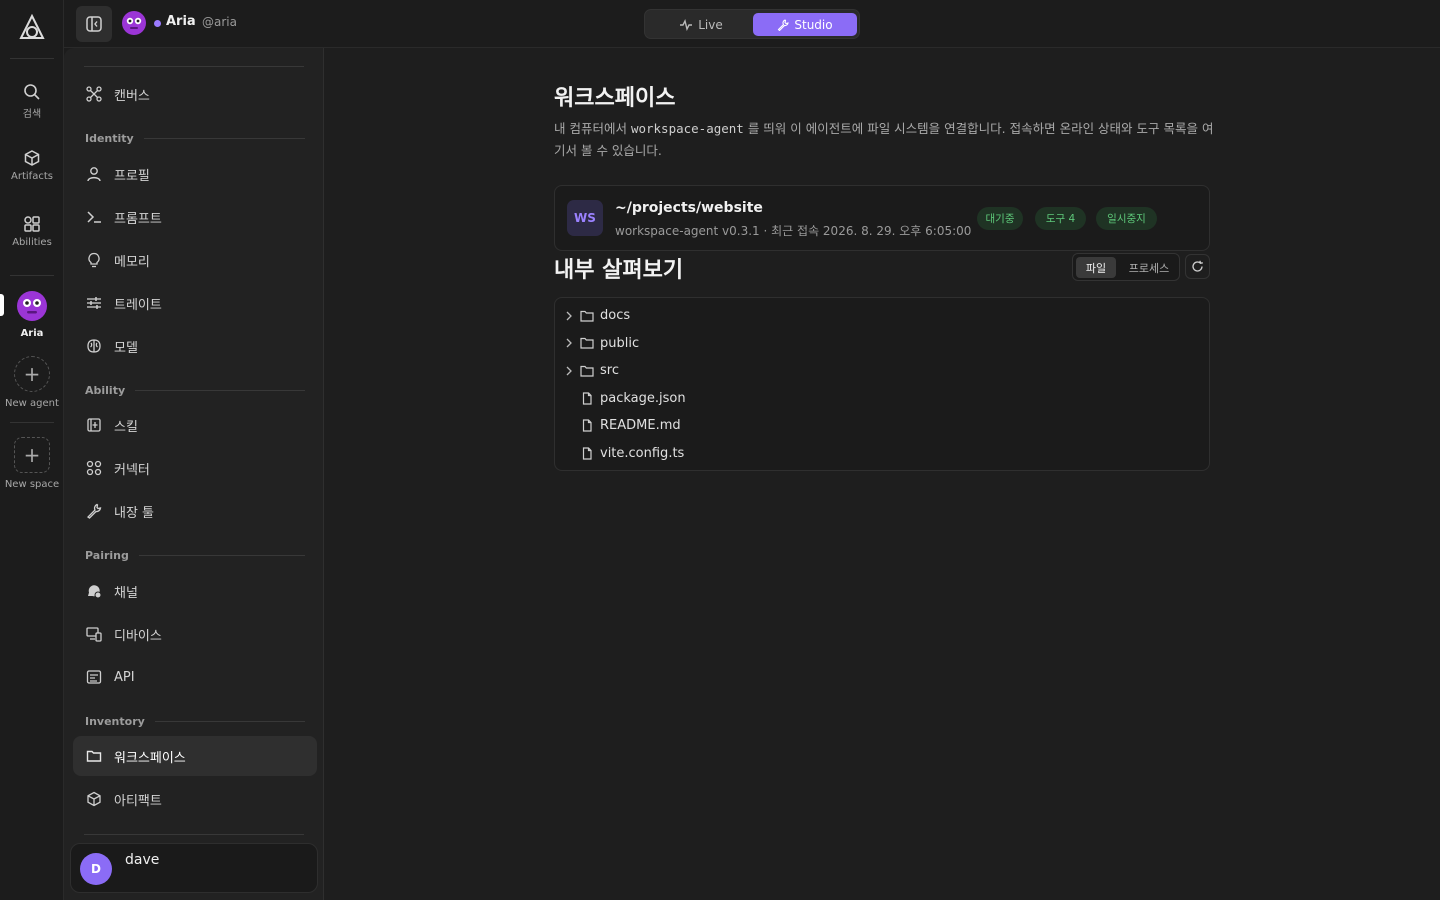 This screenshot has width=1440, height=900. I want to click on rail-artifacts: Artifacts, so click(32, 165).